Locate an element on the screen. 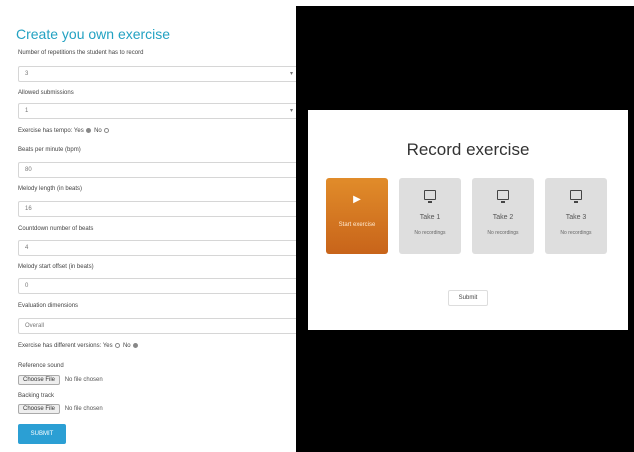  versions-label: Exercise has different versions: is located at coordinates (60, 346).